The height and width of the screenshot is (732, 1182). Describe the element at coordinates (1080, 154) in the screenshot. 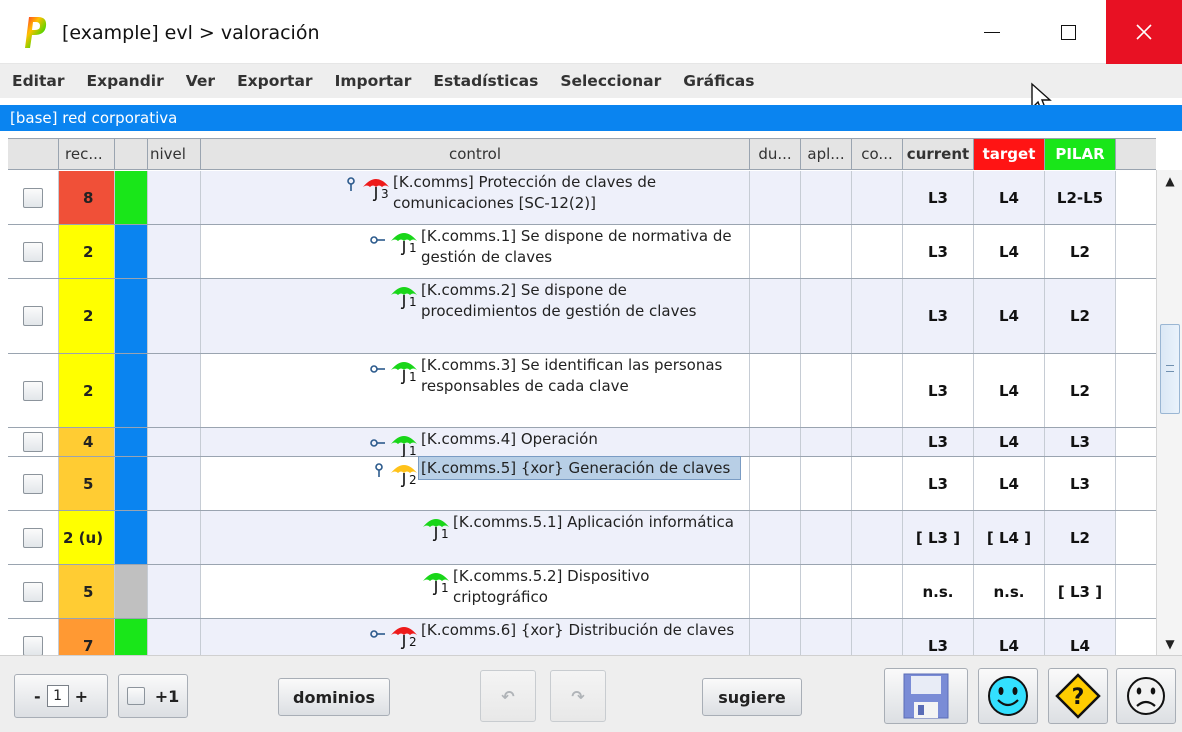

I see `header-pilar: PILAR` at that location.